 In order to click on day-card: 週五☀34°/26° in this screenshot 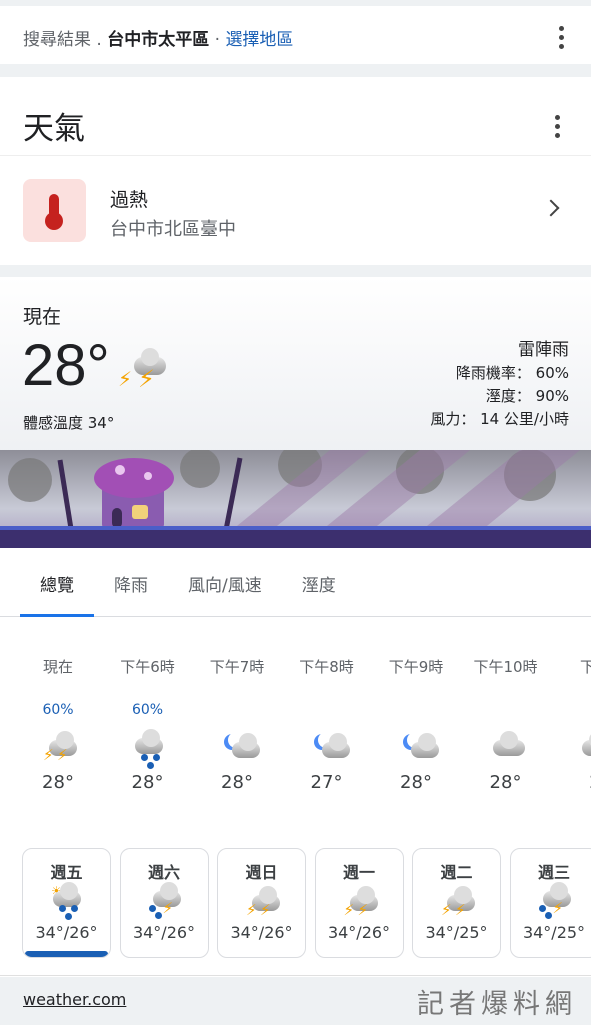, I will do `click(66, 903)`.